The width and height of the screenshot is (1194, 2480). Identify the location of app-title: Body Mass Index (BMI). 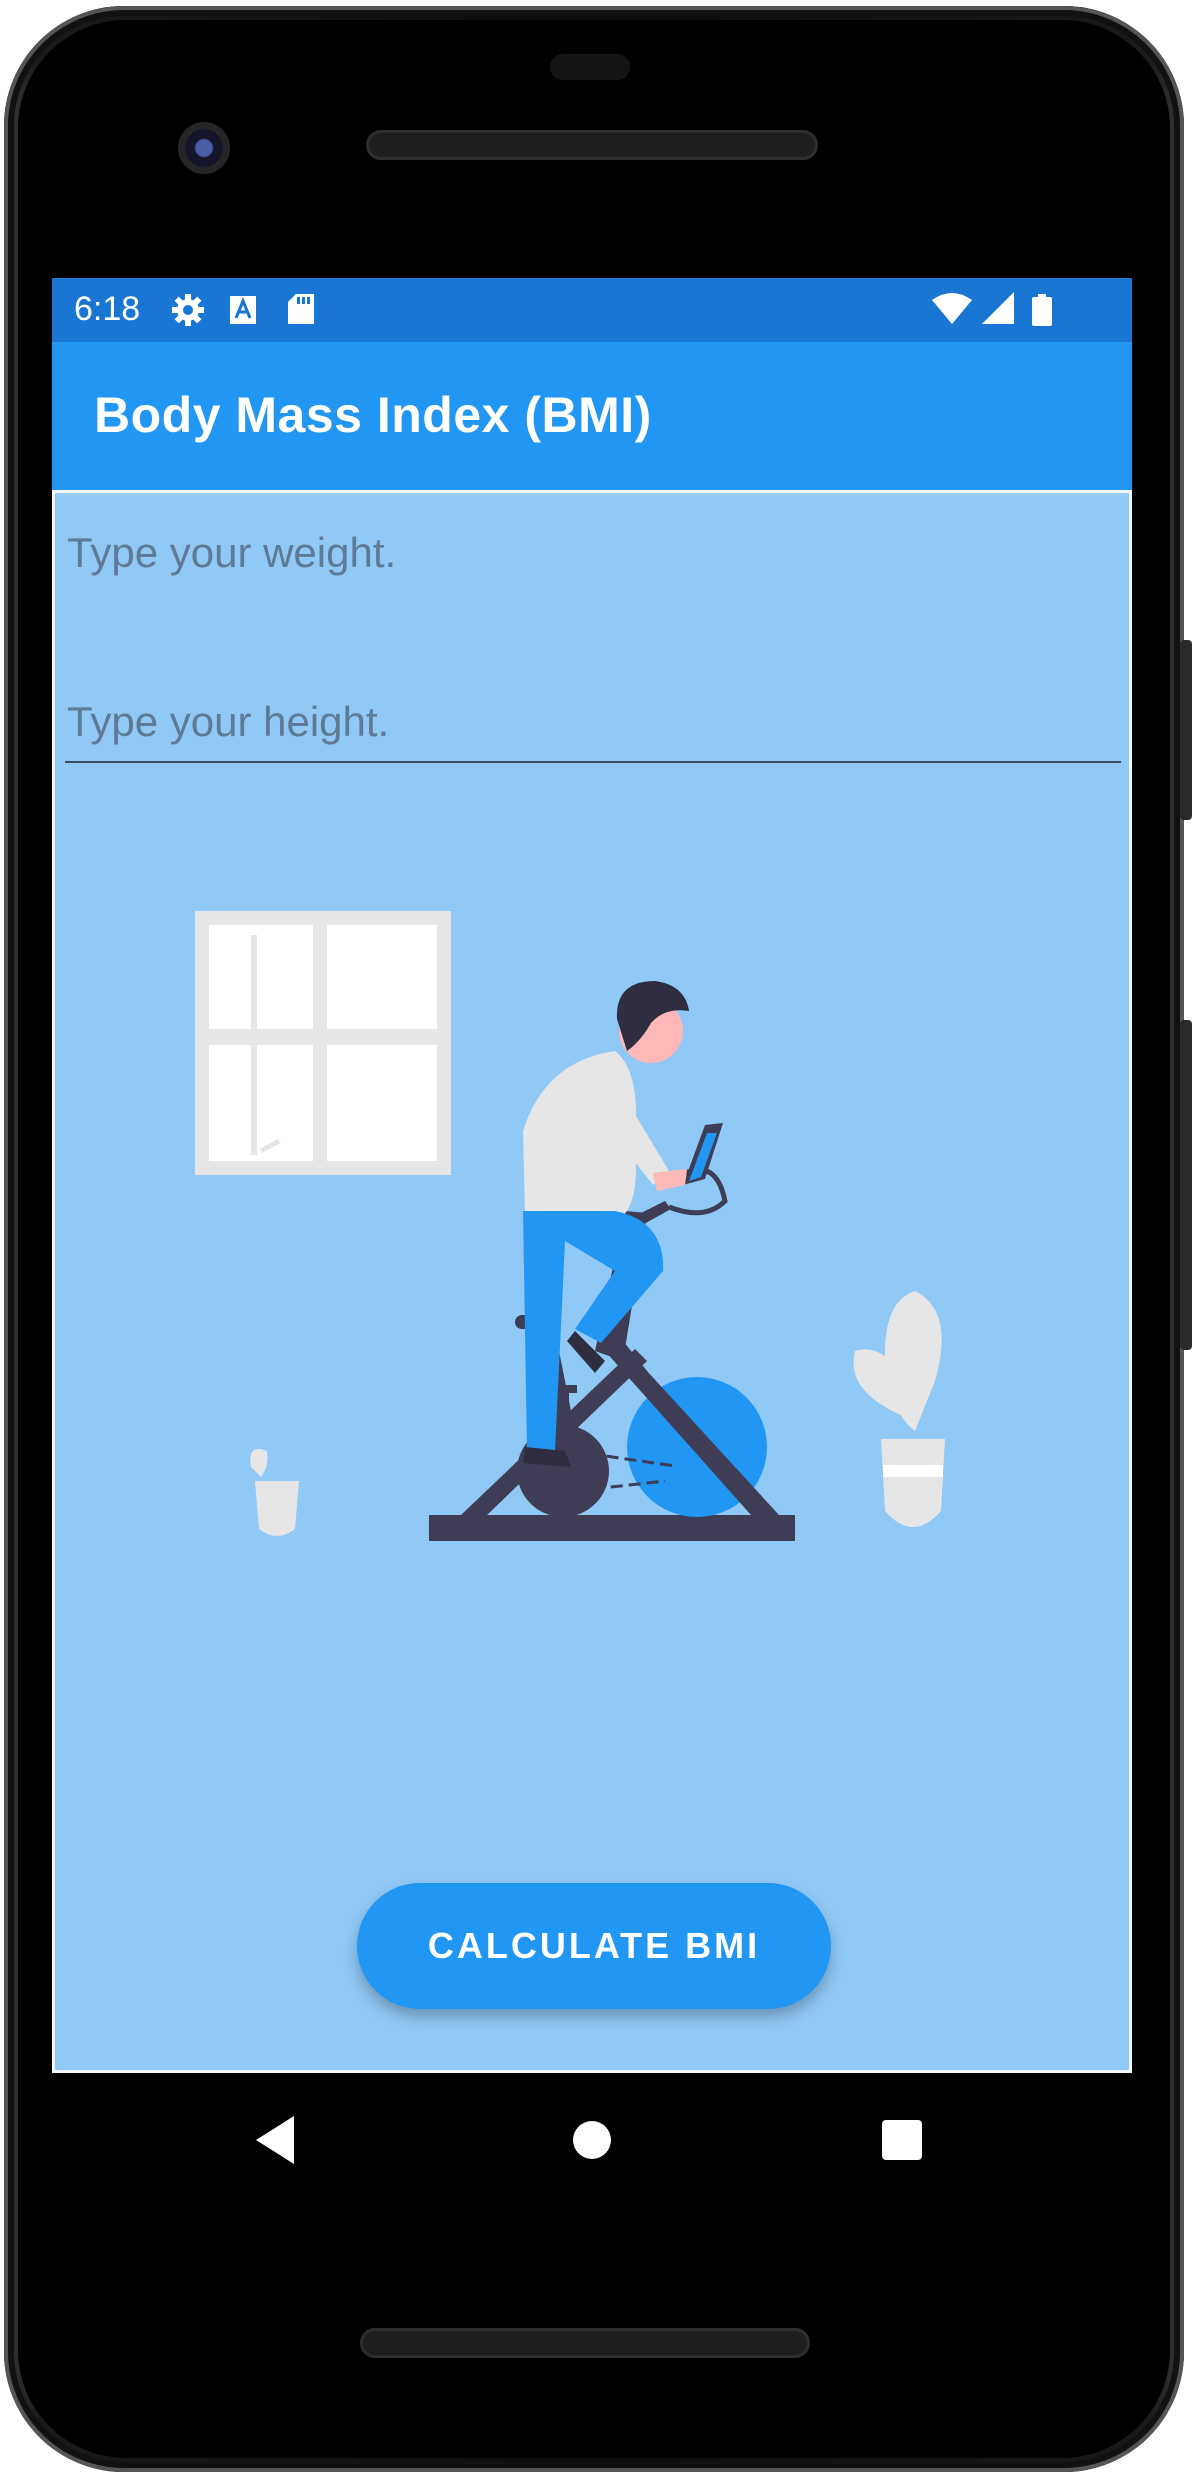
(373, 415).